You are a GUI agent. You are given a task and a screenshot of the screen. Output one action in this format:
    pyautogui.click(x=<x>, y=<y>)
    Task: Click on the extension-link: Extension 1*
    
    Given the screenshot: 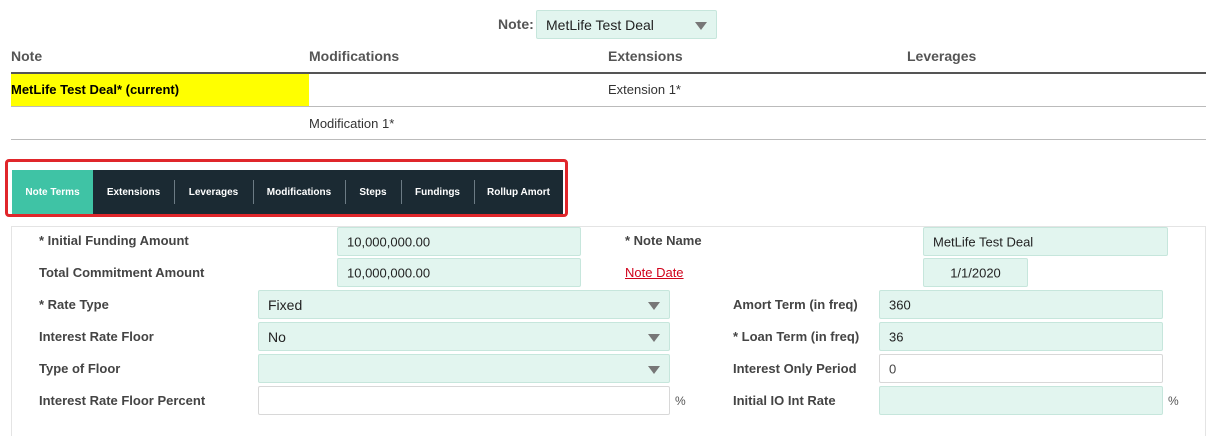 What is the action you would take?
    pyautogui.click(x=644, y=89)
    